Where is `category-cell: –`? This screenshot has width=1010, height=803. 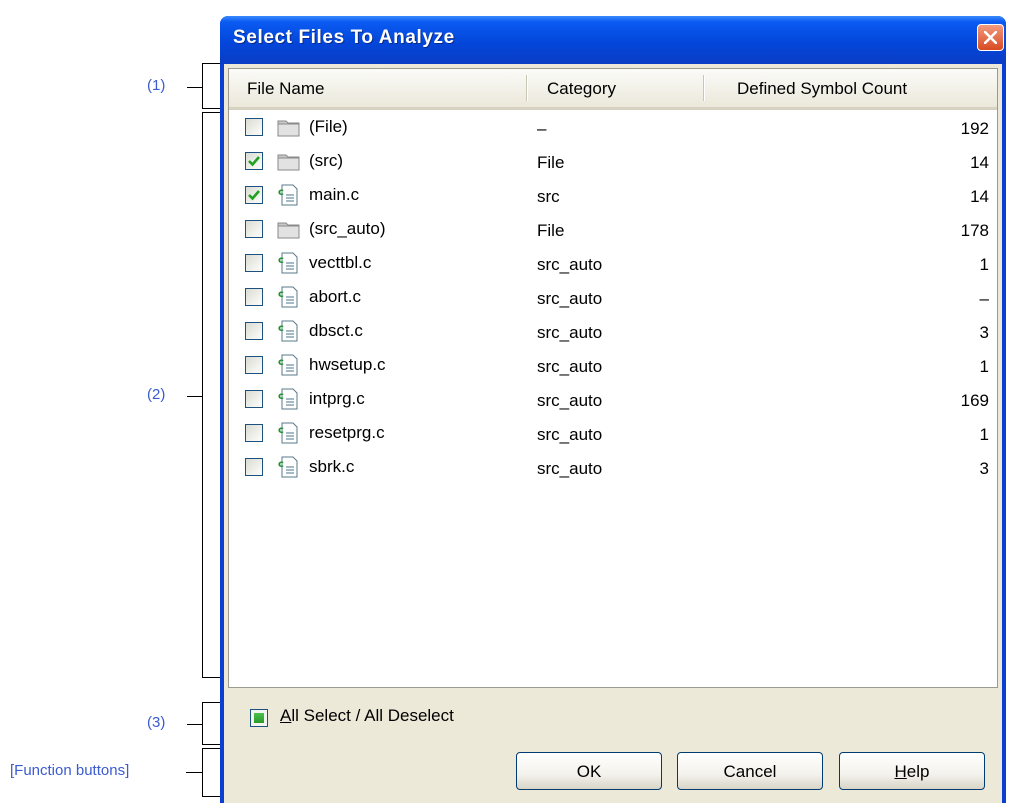
category-cell: – is located at coordinates (542, 128).